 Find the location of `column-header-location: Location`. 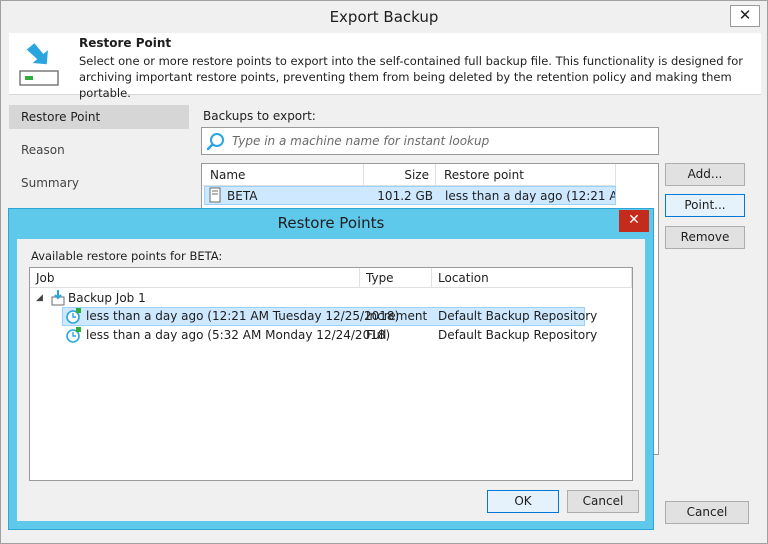

column-header-location: Location is located at coordinates (532, 278).